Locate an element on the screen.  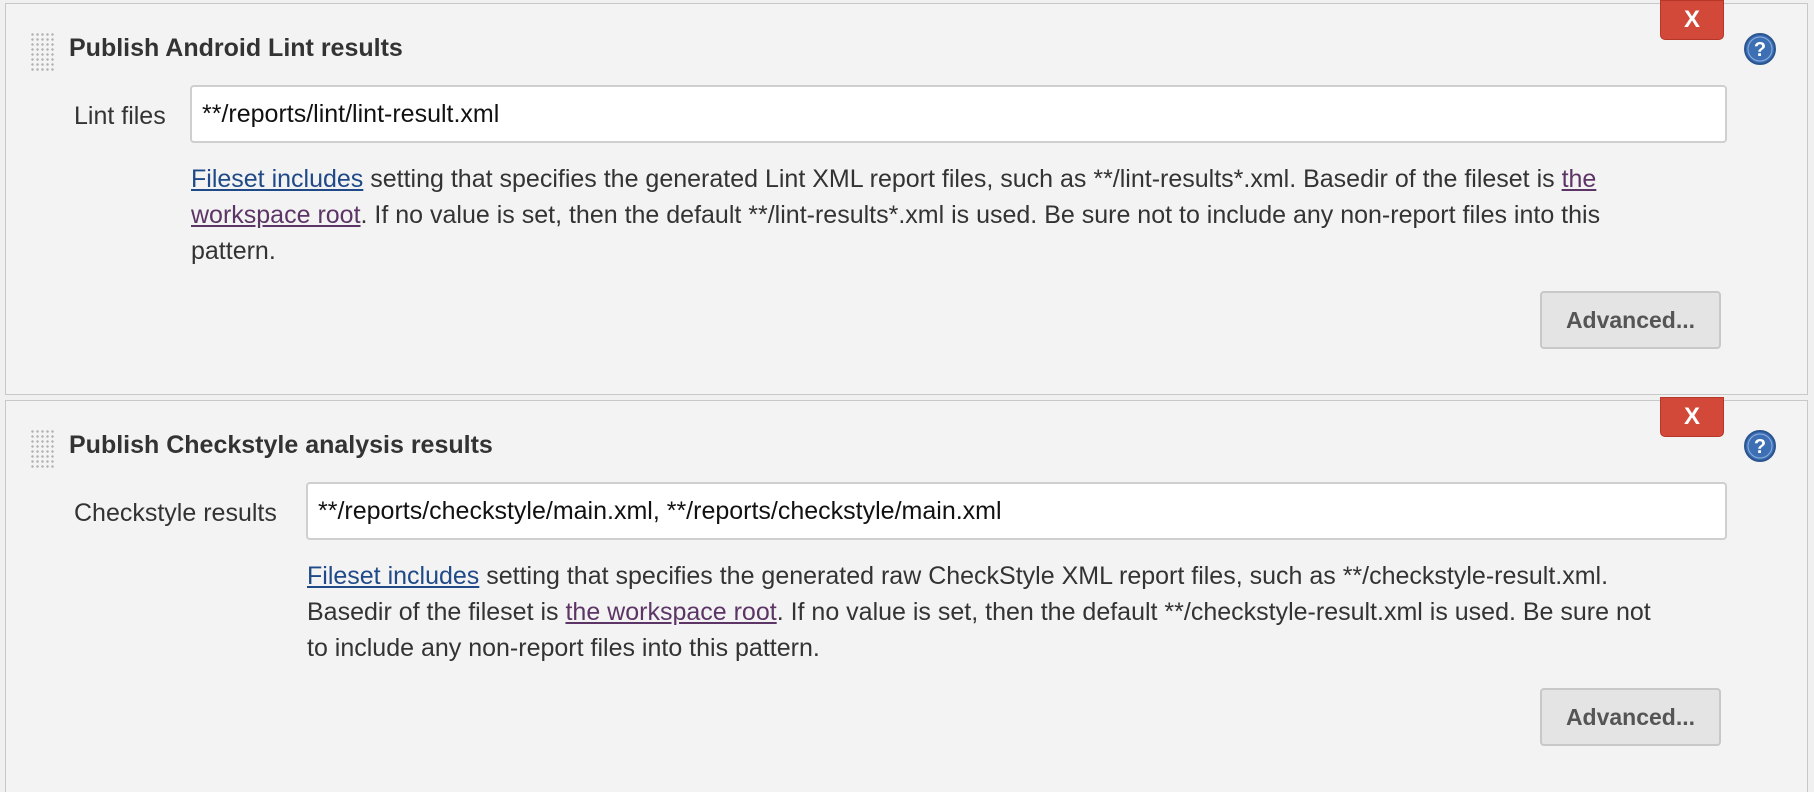
workspace-root-link: the workspace root is located at coordinates (670, 612).